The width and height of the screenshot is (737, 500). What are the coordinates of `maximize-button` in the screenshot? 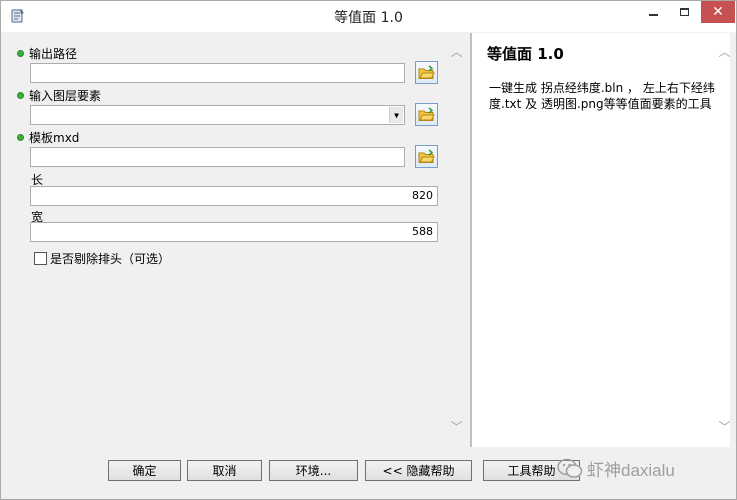 It's located at (684, 12).